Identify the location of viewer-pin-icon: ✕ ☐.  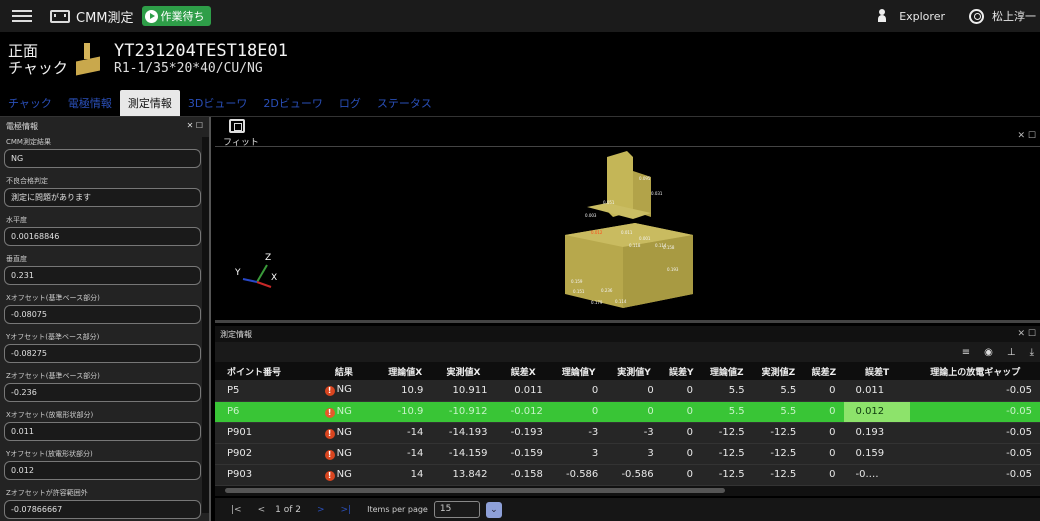
(1027, 136).